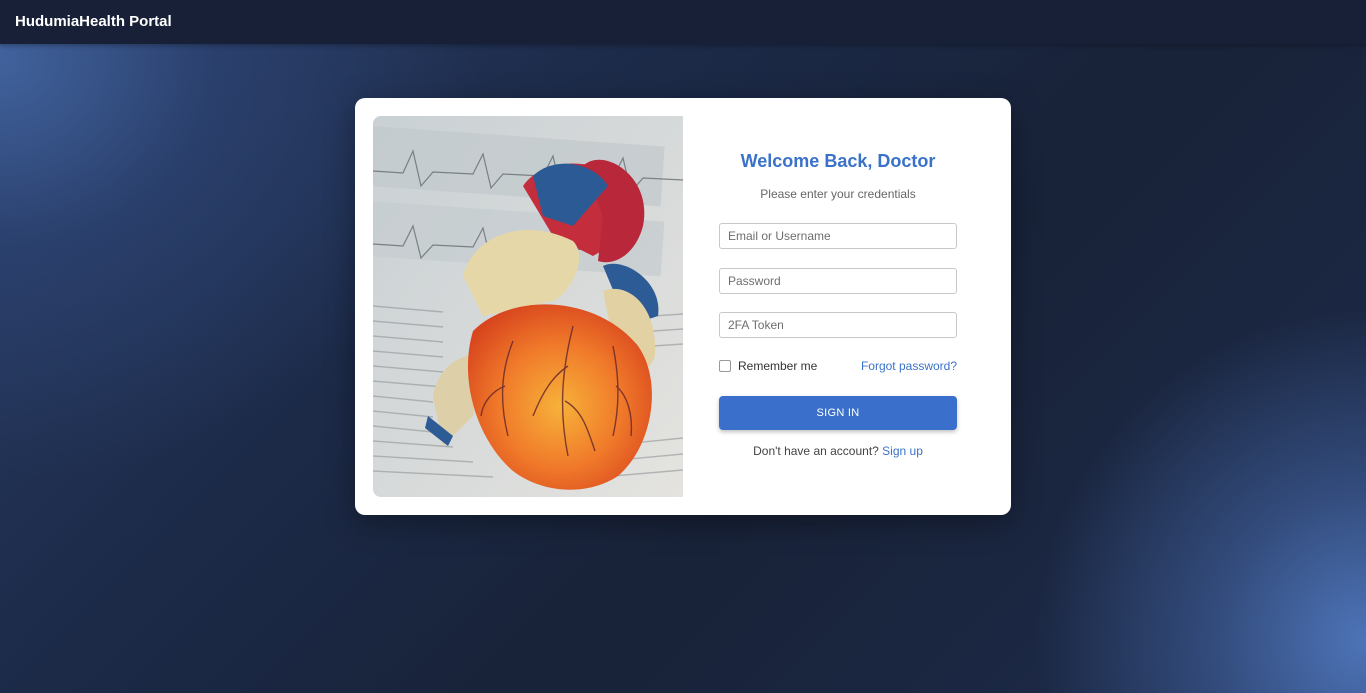 This screenshot has height=693, width=1366. I want to click on signup-link: Sign up, so click(902, 451).